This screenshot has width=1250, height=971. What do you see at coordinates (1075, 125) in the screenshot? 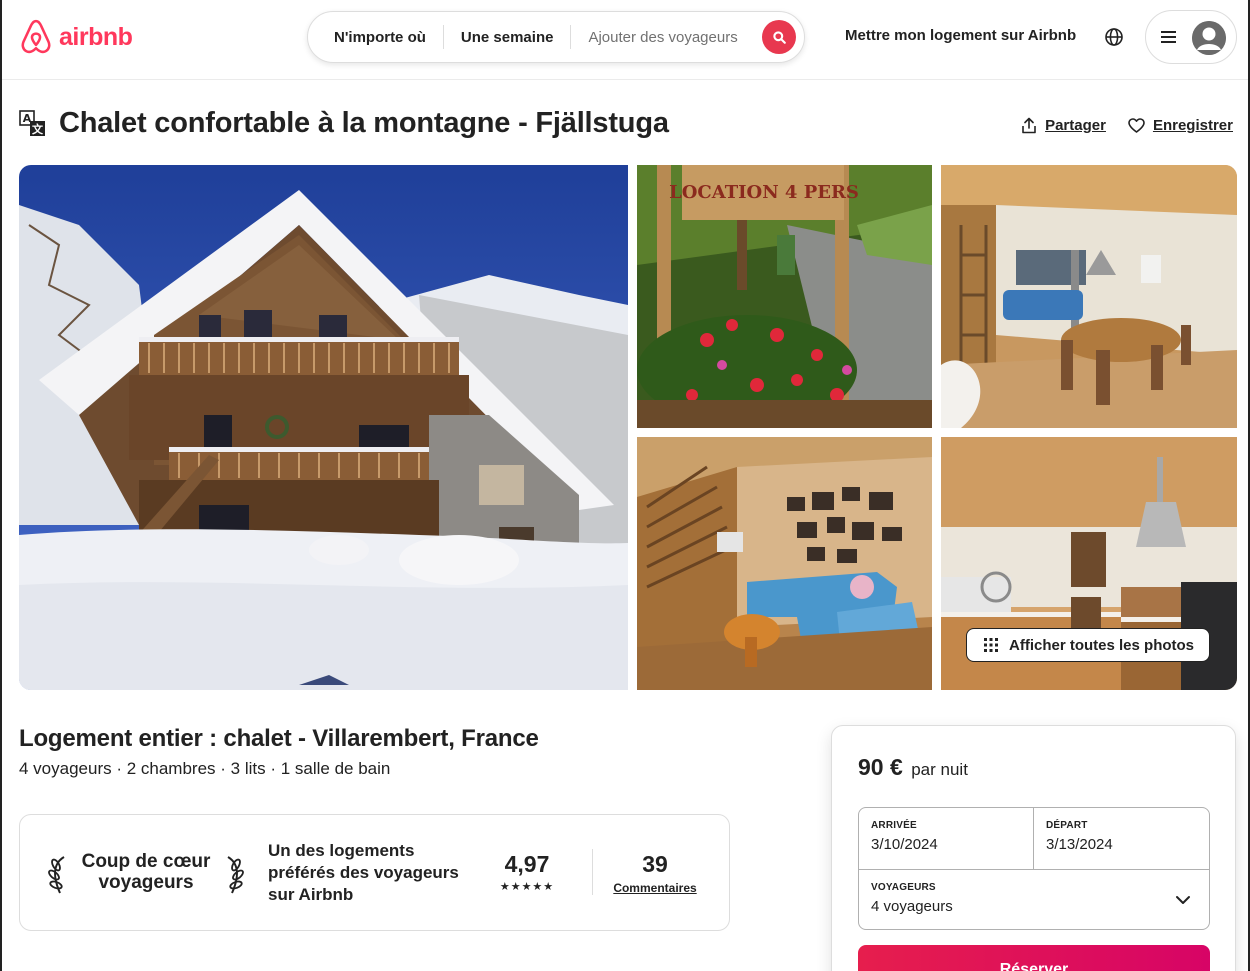
I see `share-label: Partager` at bounding box center [1075, 125].